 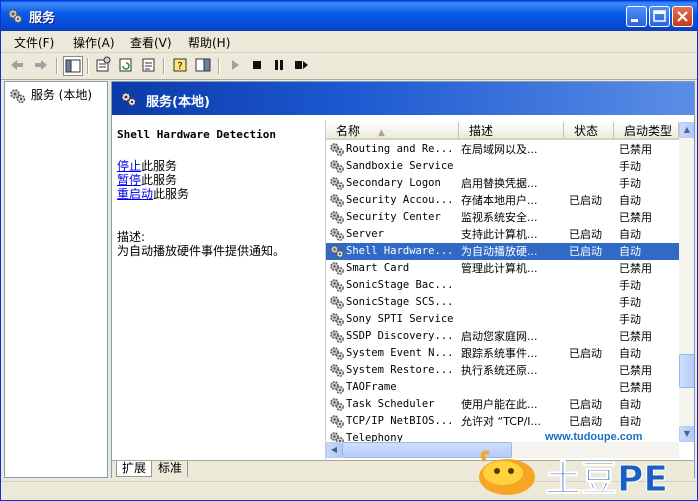 I want to click on title-bar: 服务, so click(x=349, y=16).